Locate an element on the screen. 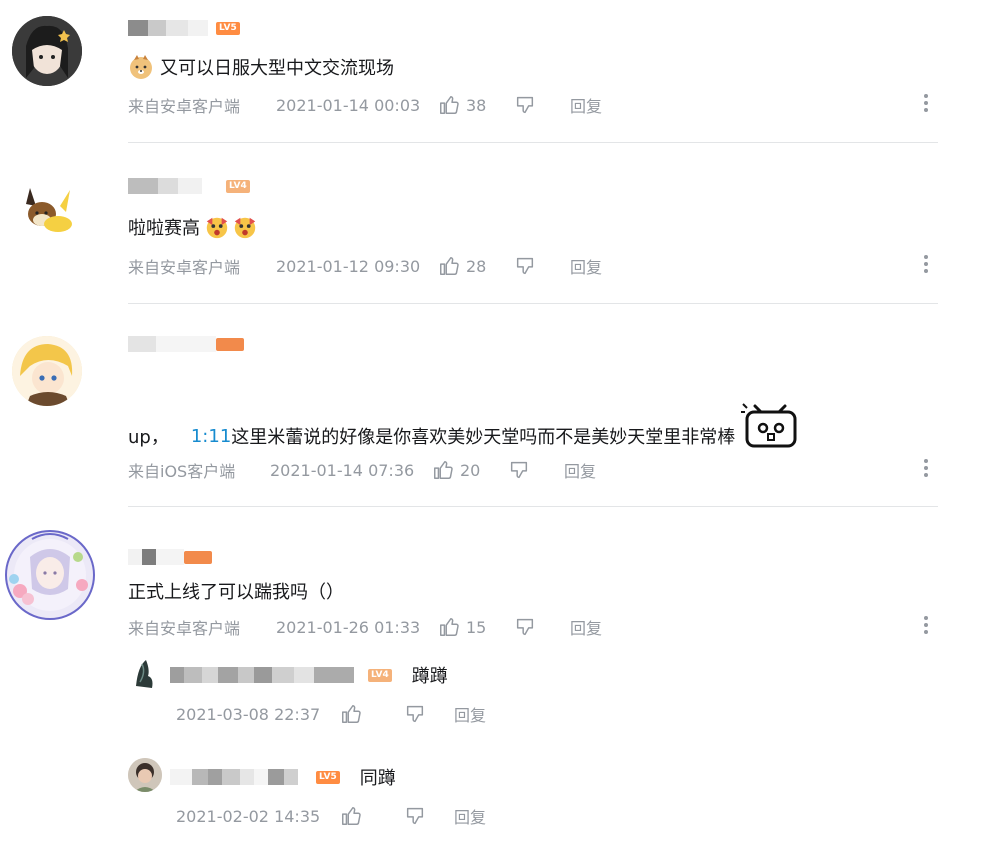 This screenshot has height=841, width=1000. reply-text: 蹲蹲 is located at coordinates (429, 676).